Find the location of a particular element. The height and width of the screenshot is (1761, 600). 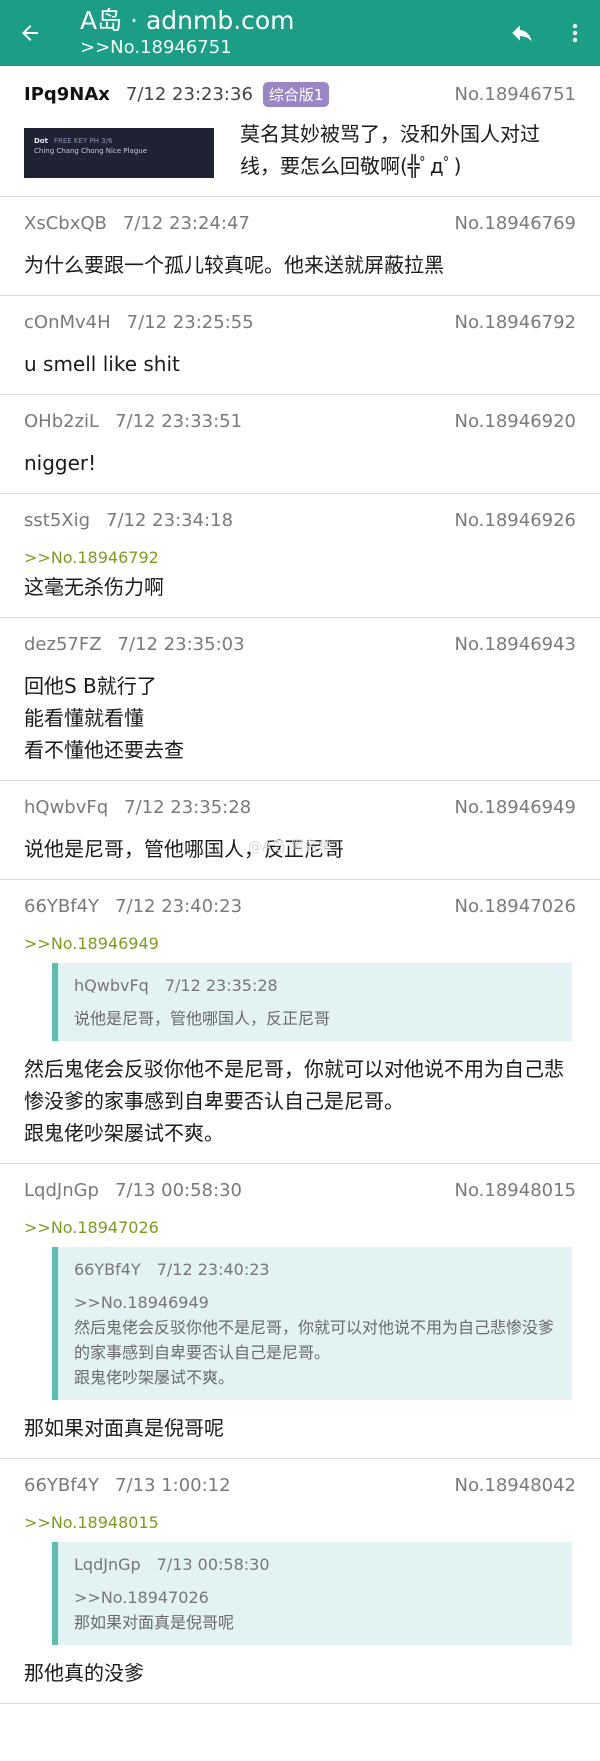

post-uid: cOnMv4H is located at coordinates (67, 322).